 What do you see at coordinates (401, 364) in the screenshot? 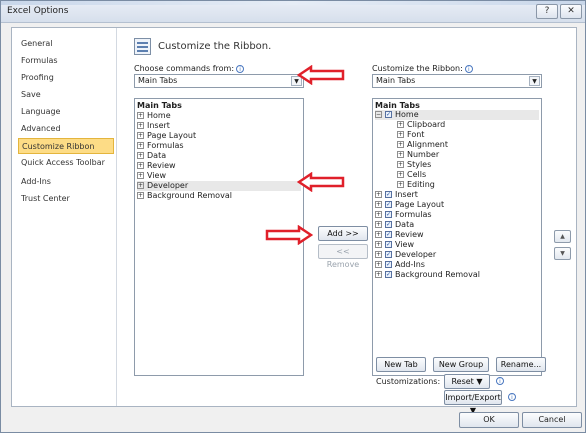
I see `new-tab-button: New Tab` at bounding box center [401, 364].